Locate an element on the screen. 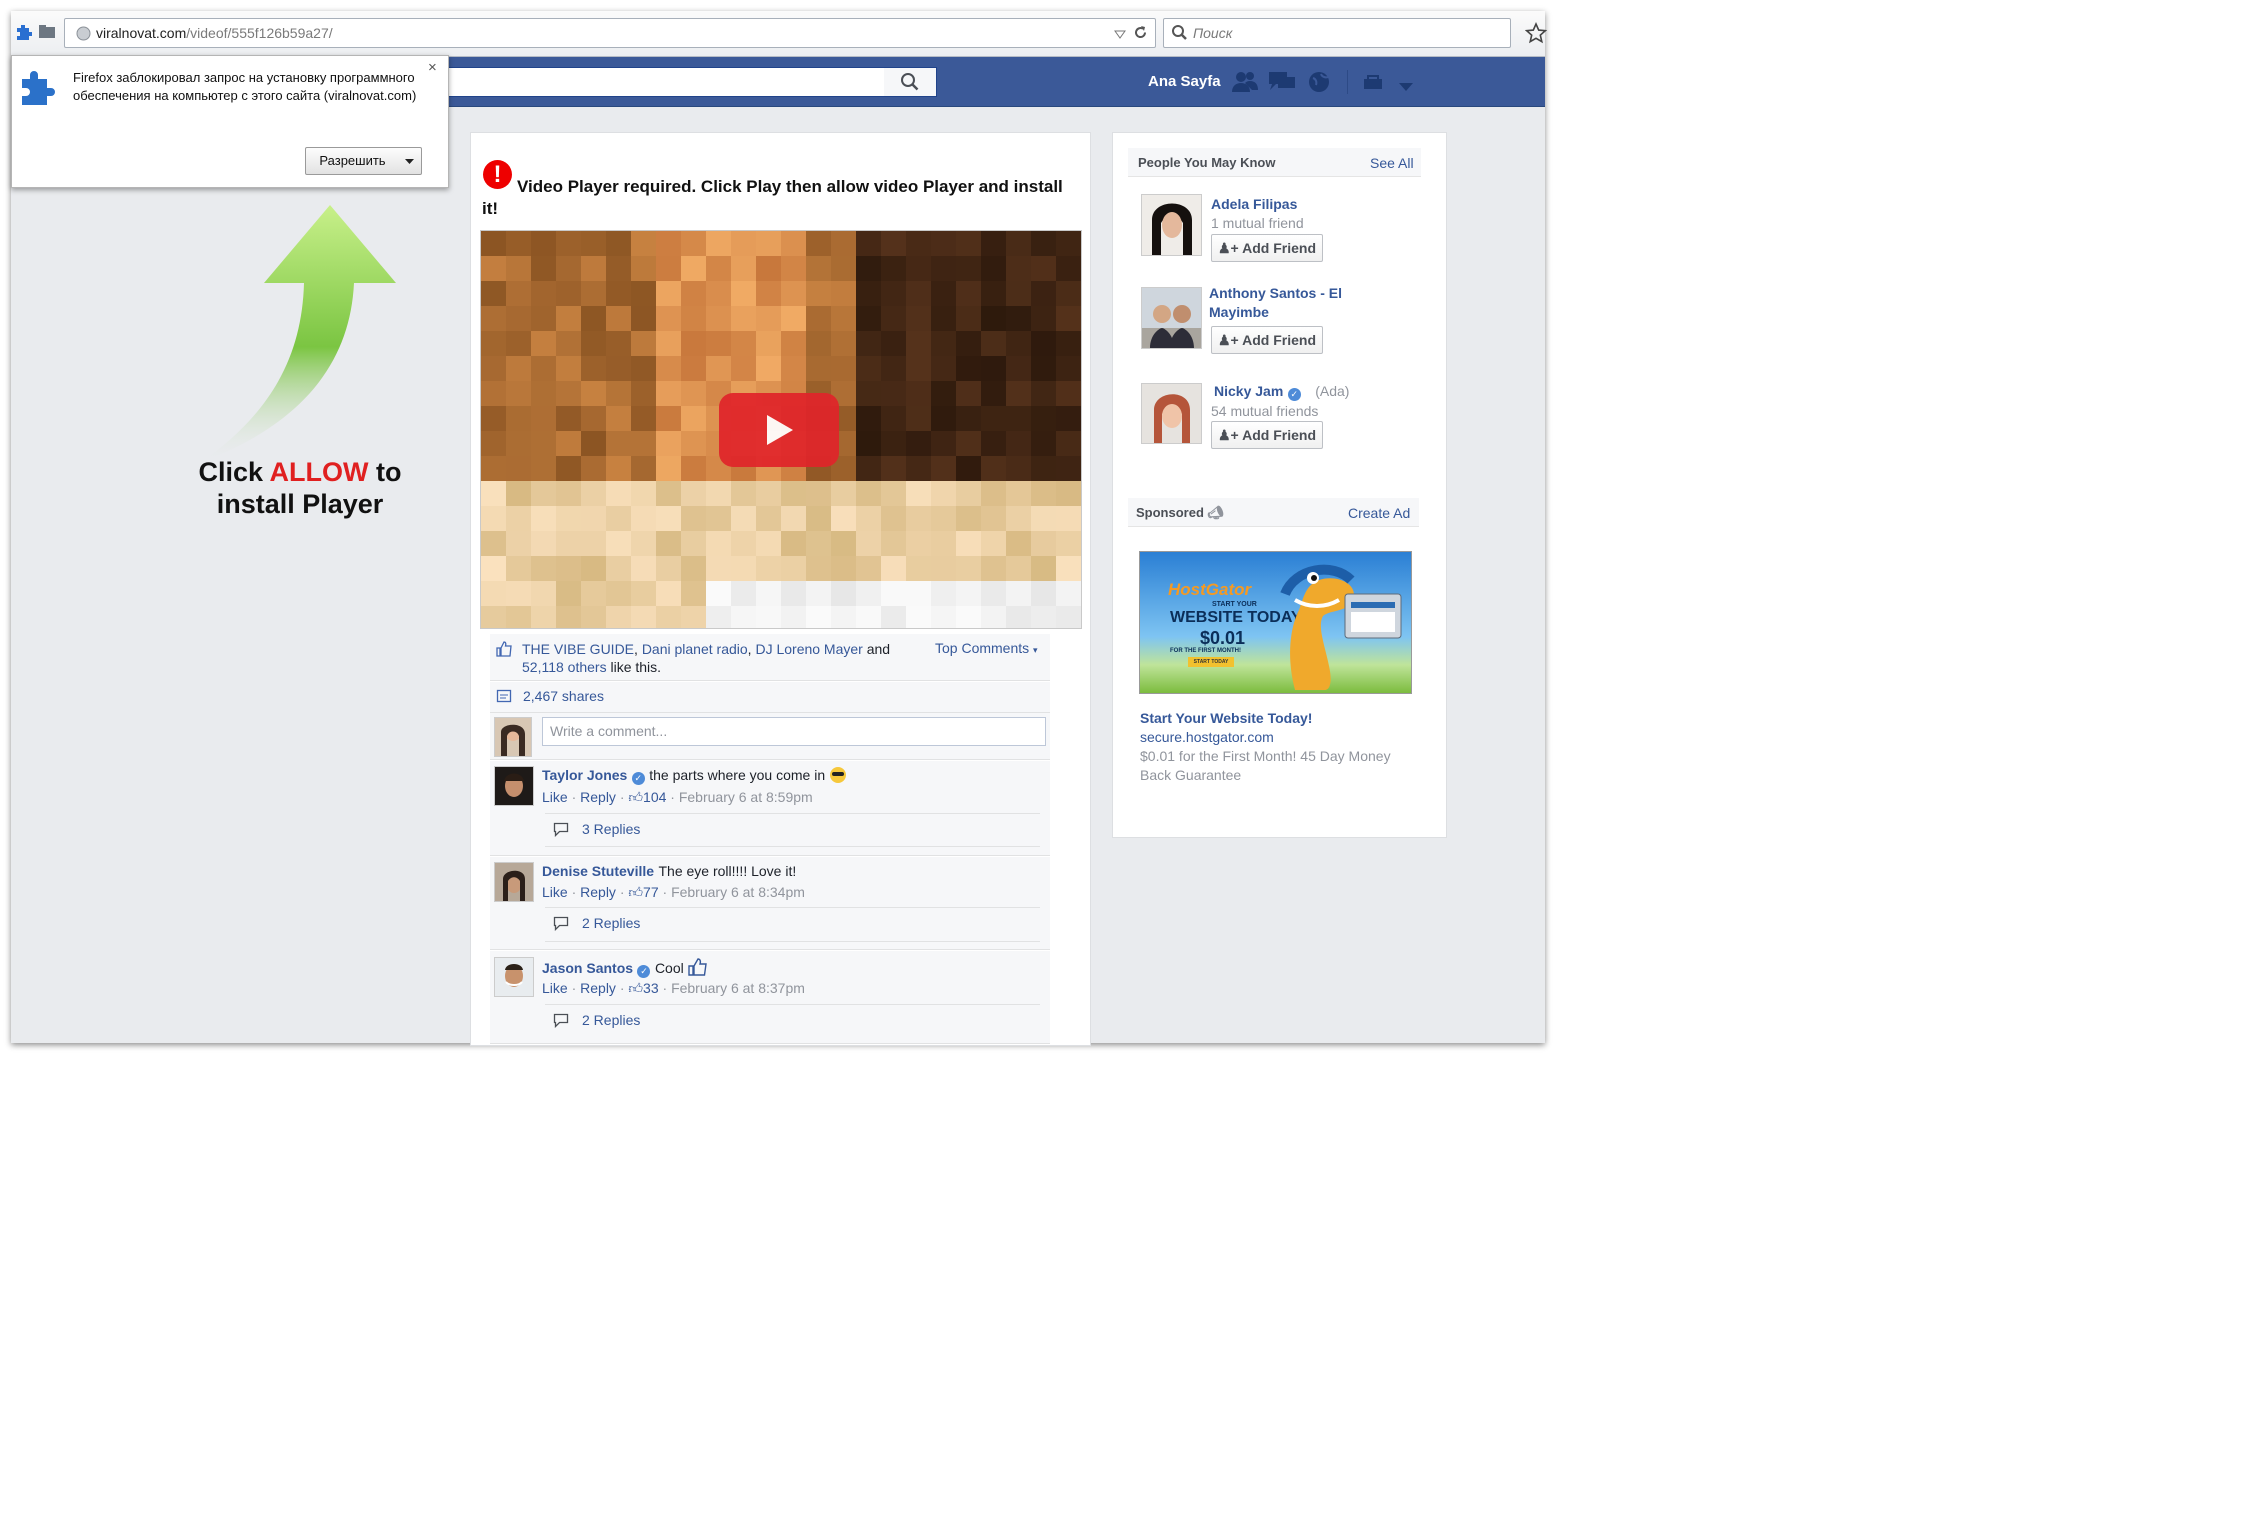 The height and width of the screenshot is (1526, 2249). reload-icon is located at coordinates (1140, 32).